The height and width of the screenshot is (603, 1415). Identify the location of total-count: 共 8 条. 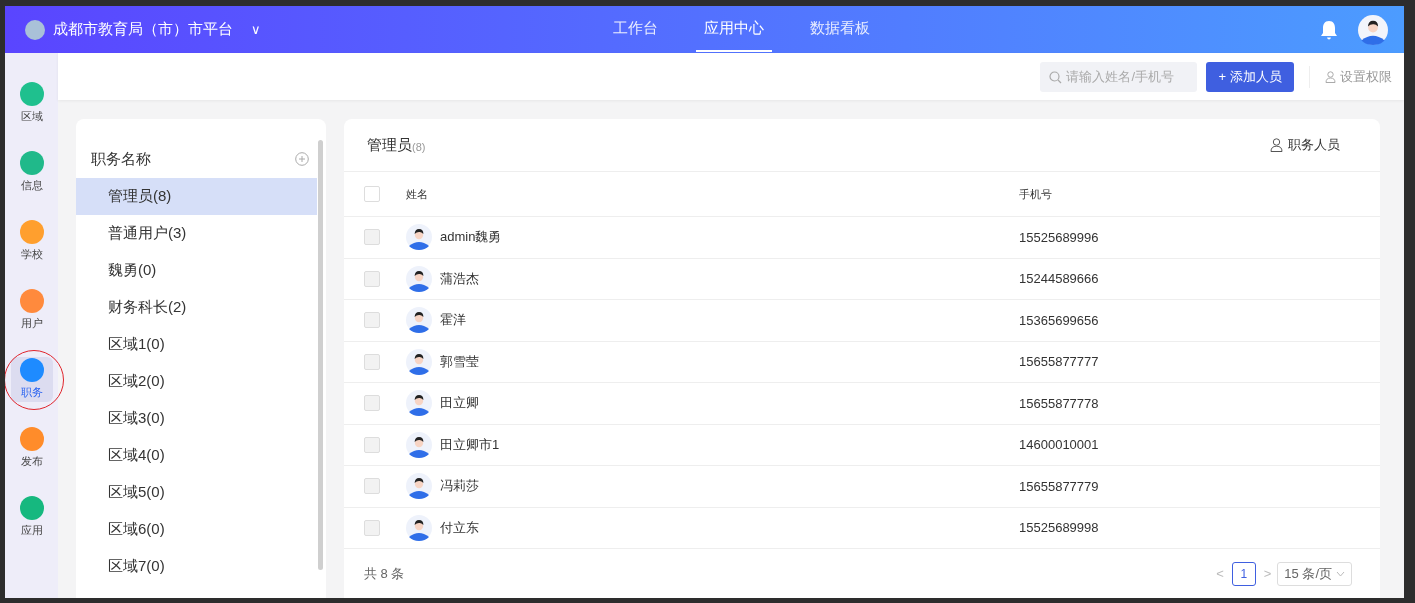
(384, 573).